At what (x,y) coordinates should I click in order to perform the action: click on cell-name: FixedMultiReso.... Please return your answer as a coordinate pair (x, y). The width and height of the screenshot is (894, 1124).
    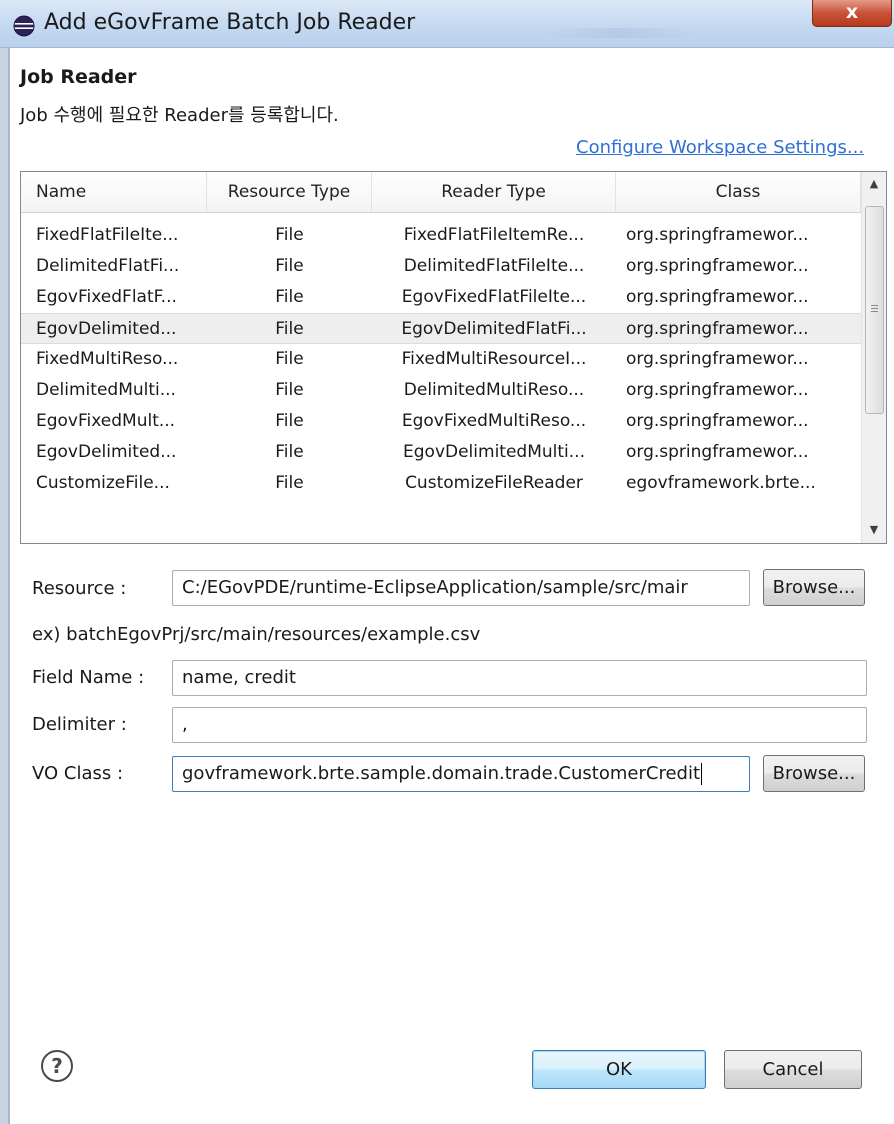
    Looking at the image, I should click on (107, 359).